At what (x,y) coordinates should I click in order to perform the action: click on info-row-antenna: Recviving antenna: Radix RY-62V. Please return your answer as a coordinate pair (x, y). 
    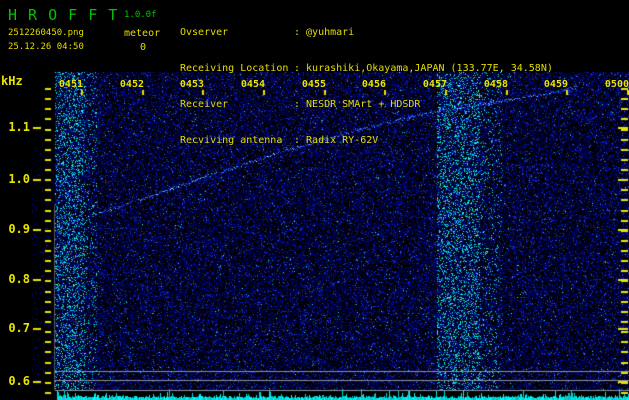
    Looking at the image, I should click on (366, 141).